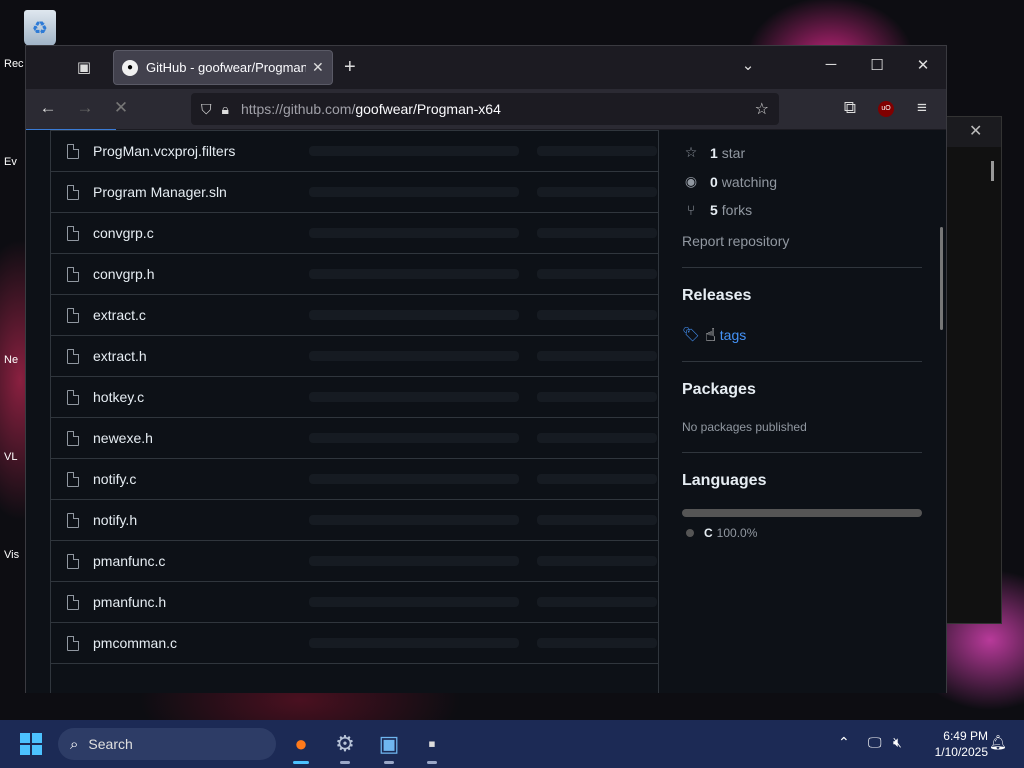  What do you see at coordinates (886, 109) in the screenshot?
I see `ublock-origin-icon: uO` at bounding box center [886, 109].